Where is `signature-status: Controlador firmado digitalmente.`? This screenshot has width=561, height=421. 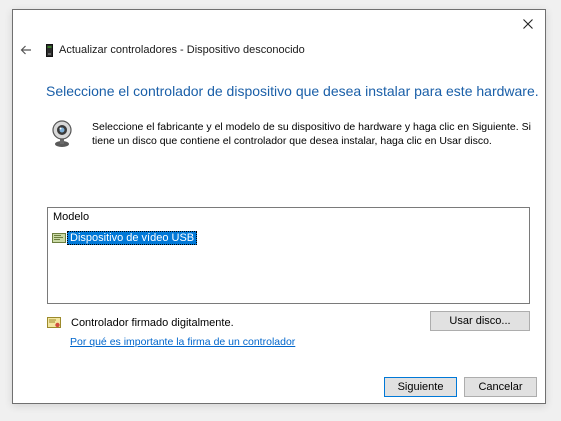
signature-status: Controlador firmado digitalmente. is located at coordinates (140, 323).